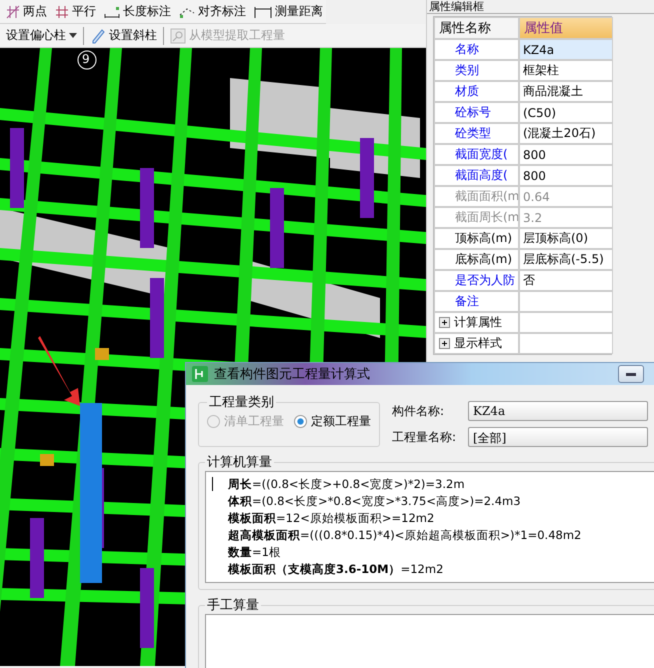  Describe the element at coordinates (476, 280) in the screenshot. I see `property-name: 是否为人防` at that location.